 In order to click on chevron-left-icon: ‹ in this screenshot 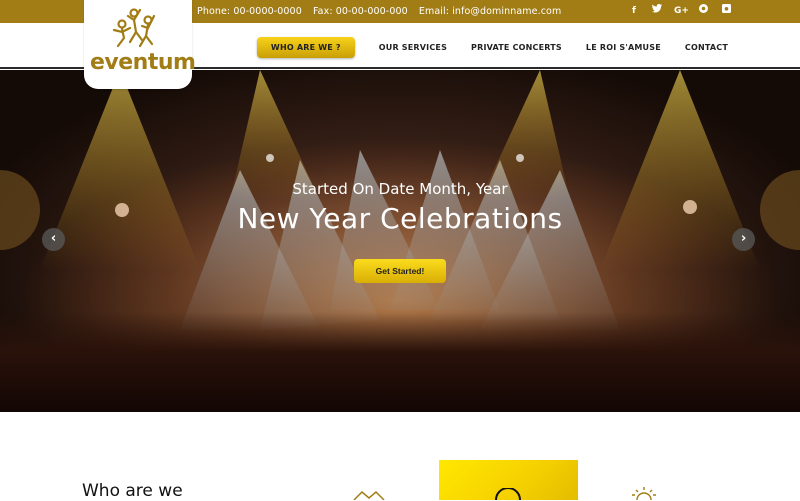, I will do `click(53, 238)`.